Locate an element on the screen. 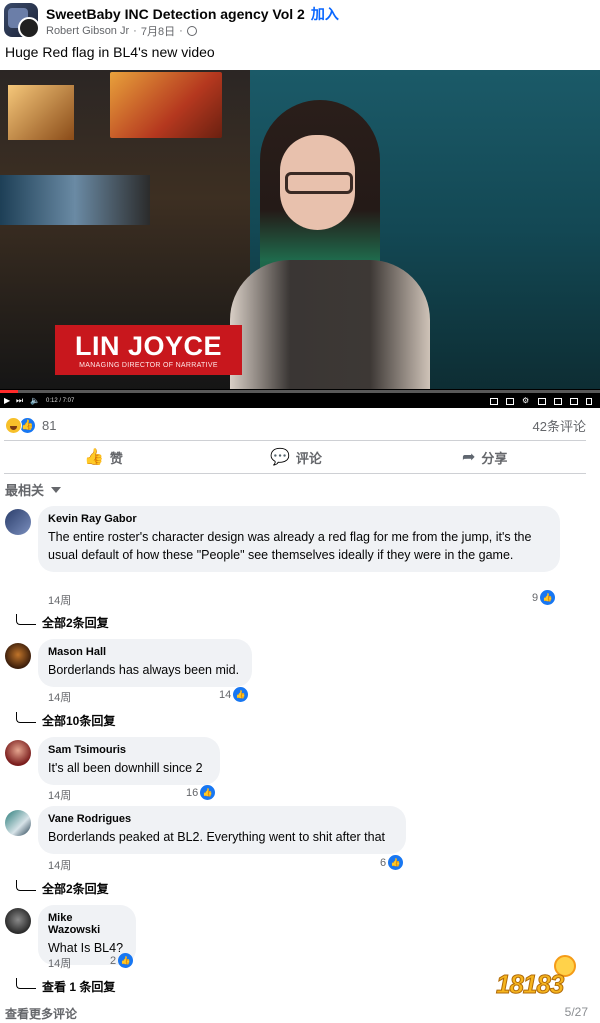 The width and height of the screenshot is (600, 1023). video-time: 0:12 / 7:07 is located at coordinates (60, 401).